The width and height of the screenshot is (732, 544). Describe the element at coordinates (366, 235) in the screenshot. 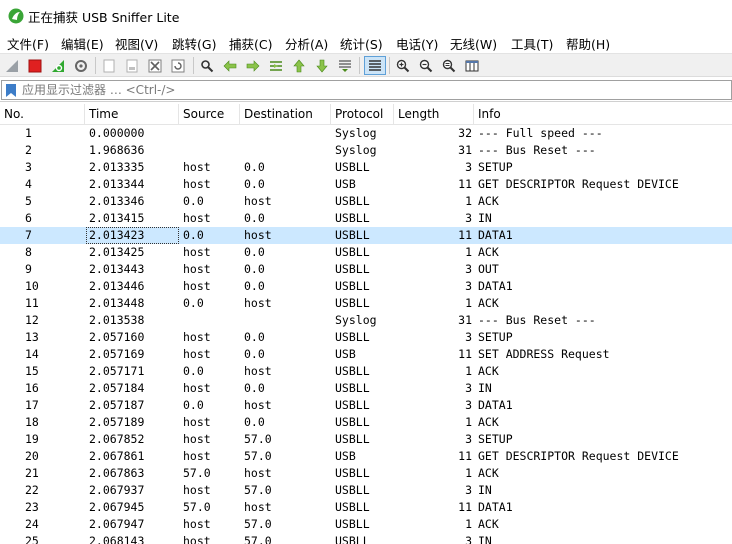

I see `packet-row: 7 2.013423 0.0 host USBLL 11 DATA1` at that location.